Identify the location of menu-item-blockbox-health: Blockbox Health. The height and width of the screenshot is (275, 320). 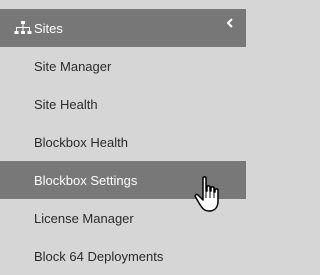
(123, 142).